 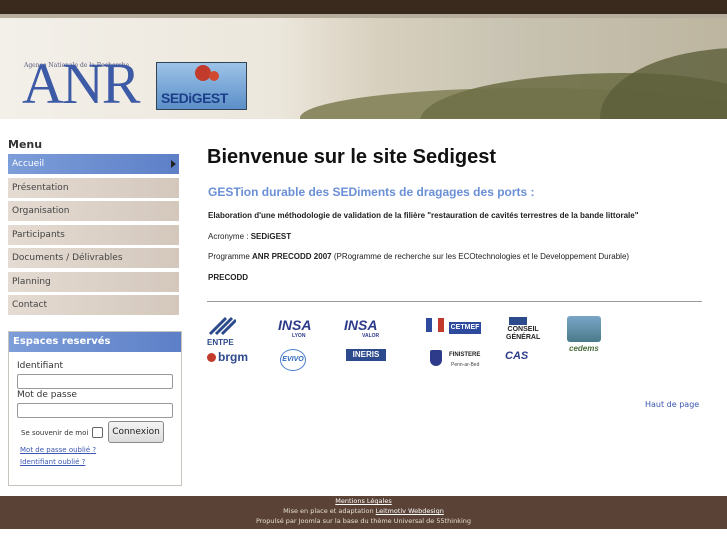 I want to click on acronym-line: Acronyme : SEDiGEST, so click(x=249, y=236).